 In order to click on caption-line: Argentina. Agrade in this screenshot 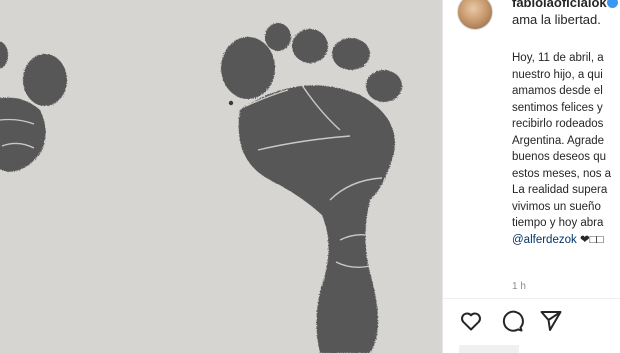, I will do `click(558, 140)`.